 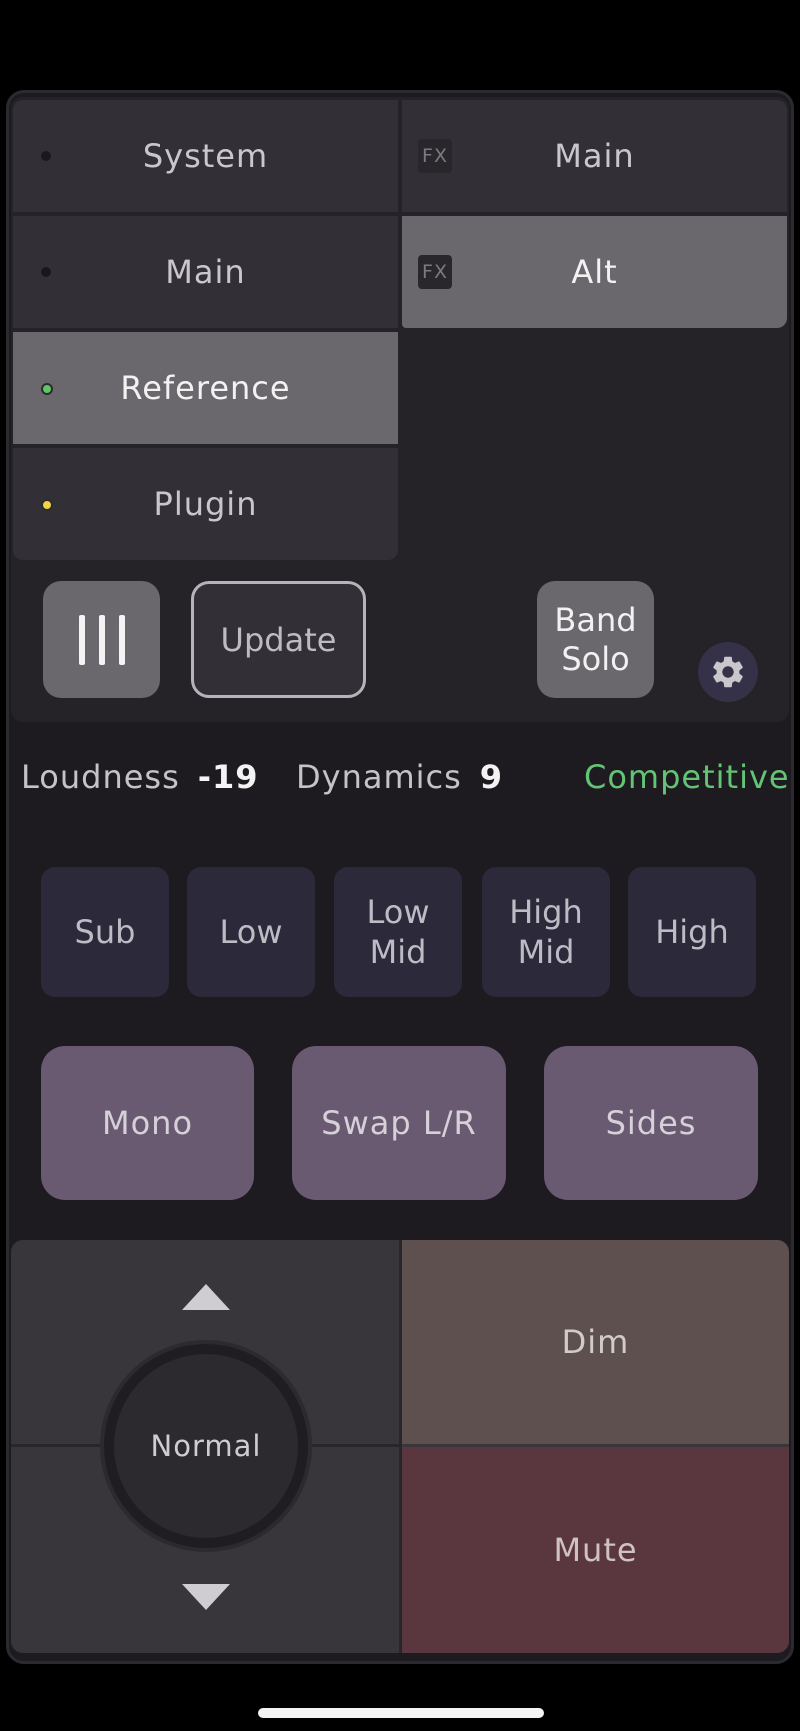 What do you see at coordinates (206, 1597) in the screenshot?
I see `volume-down-icon` at bounding box center [206, 1597].